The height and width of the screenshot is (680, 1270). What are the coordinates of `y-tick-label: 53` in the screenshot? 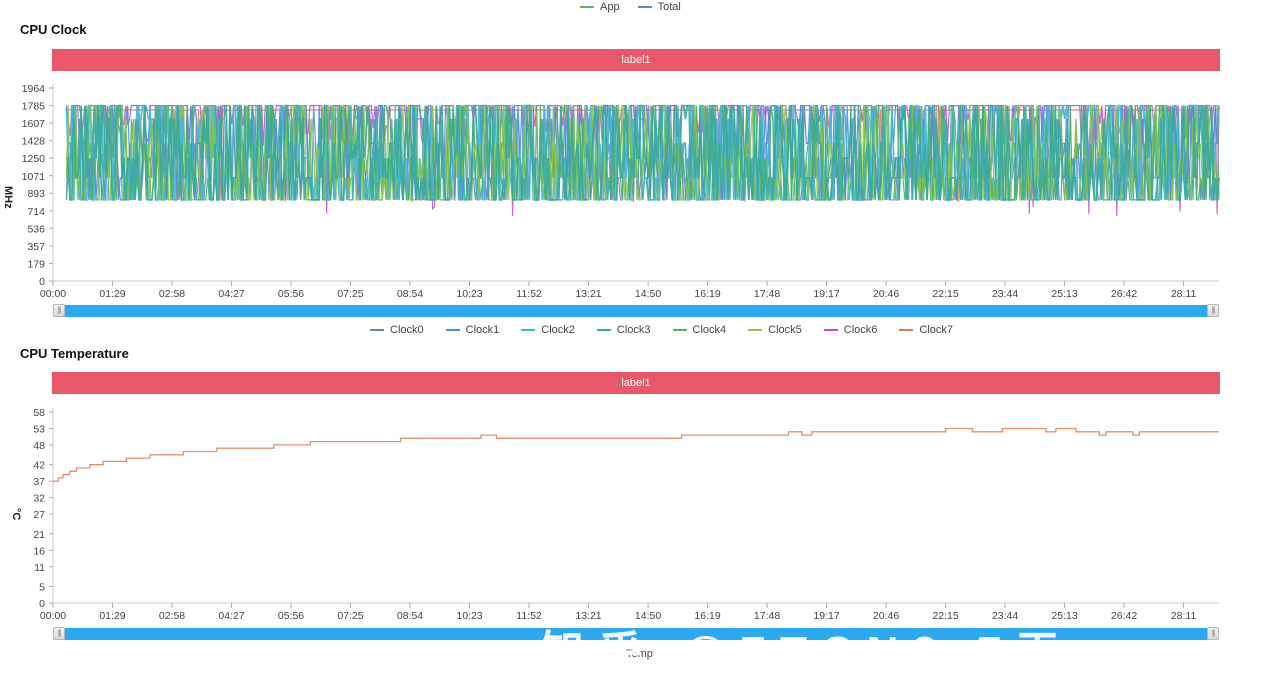 It's located at (39, 429).